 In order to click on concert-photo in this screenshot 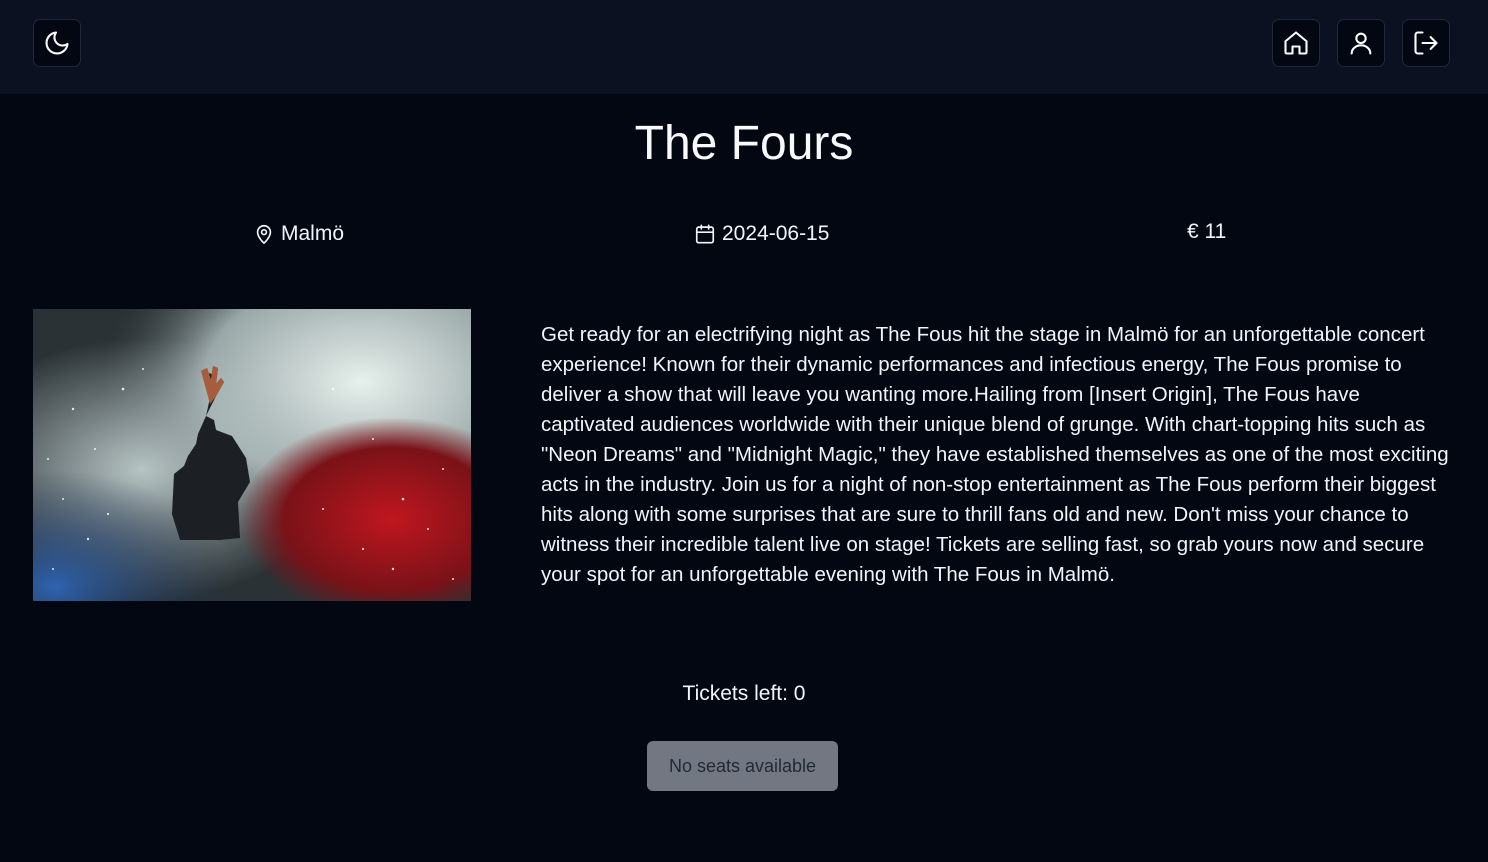, I will do `click(252, 455)`.